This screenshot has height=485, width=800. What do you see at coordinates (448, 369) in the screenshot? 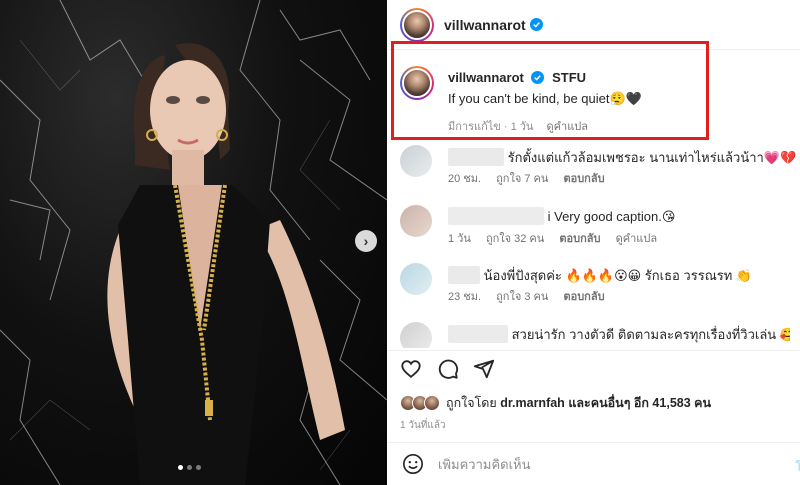
I see `comment-bubble-icon` at bounding box center [448, 369].